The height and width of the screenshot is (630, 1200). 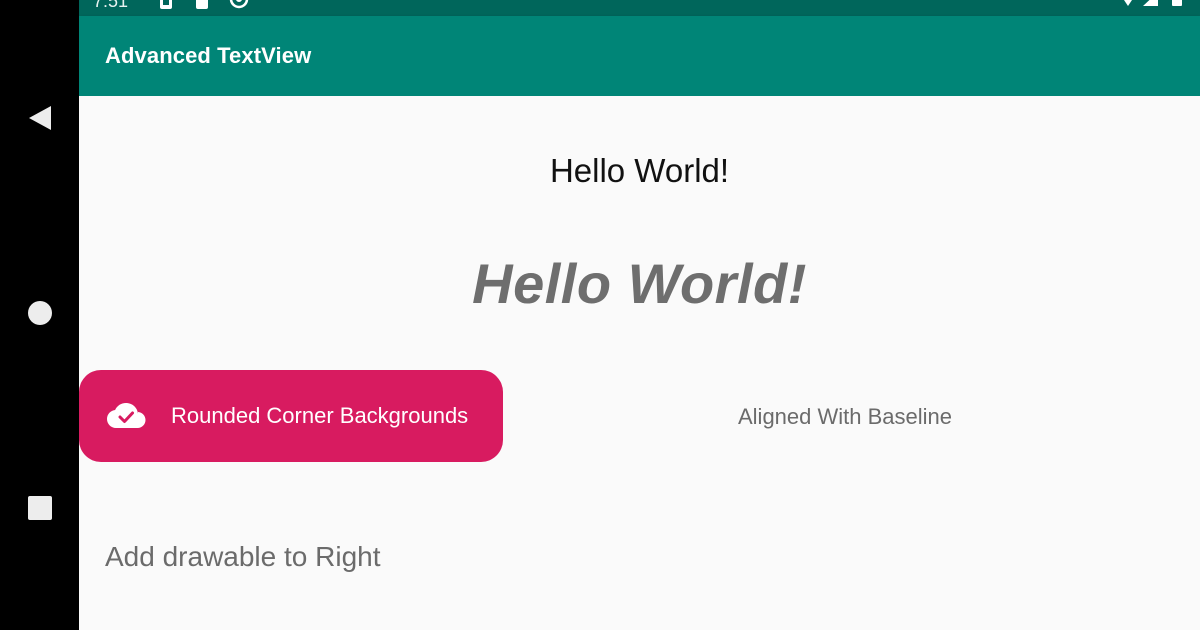 I want to click on home-button, so click(x=39, y=315).